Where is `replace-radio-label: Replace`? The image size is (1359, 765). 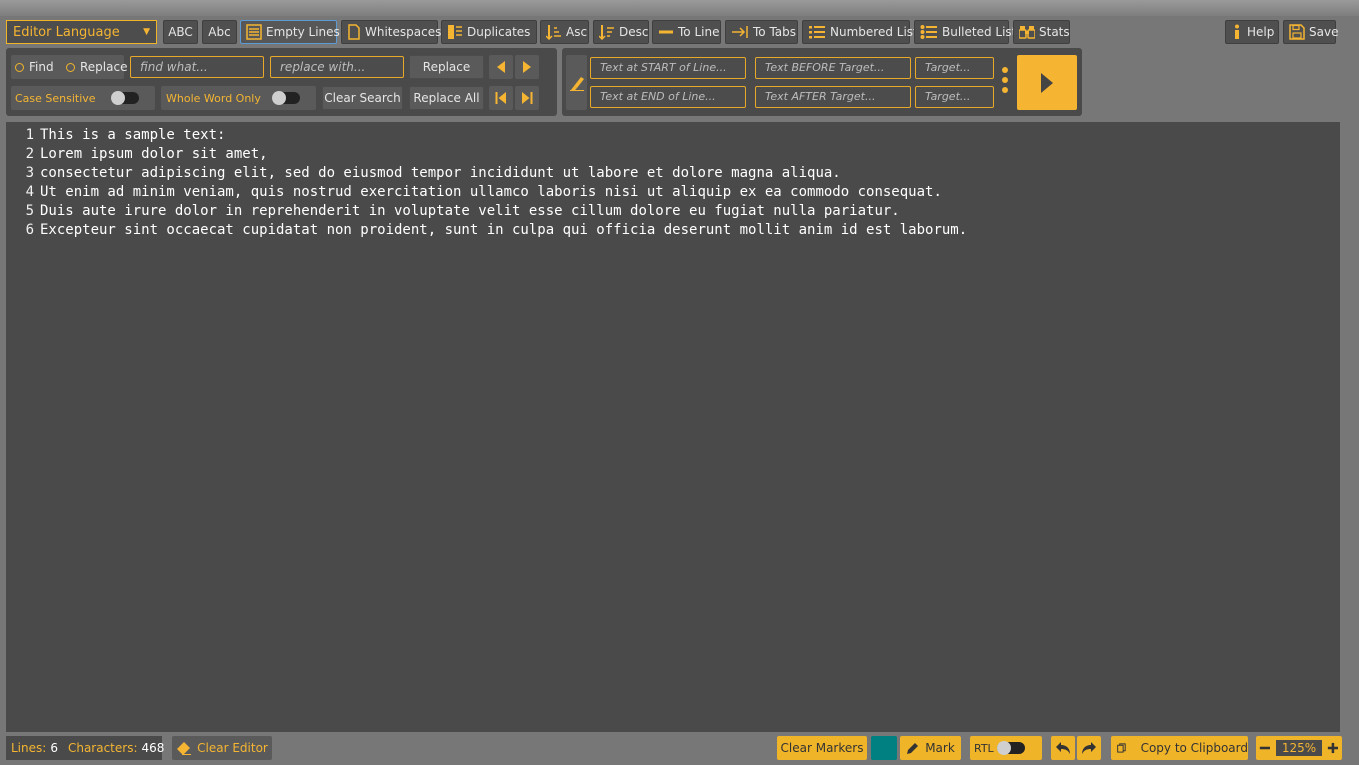 replace-radio-label: Replace is located at coordinates (104, 67).